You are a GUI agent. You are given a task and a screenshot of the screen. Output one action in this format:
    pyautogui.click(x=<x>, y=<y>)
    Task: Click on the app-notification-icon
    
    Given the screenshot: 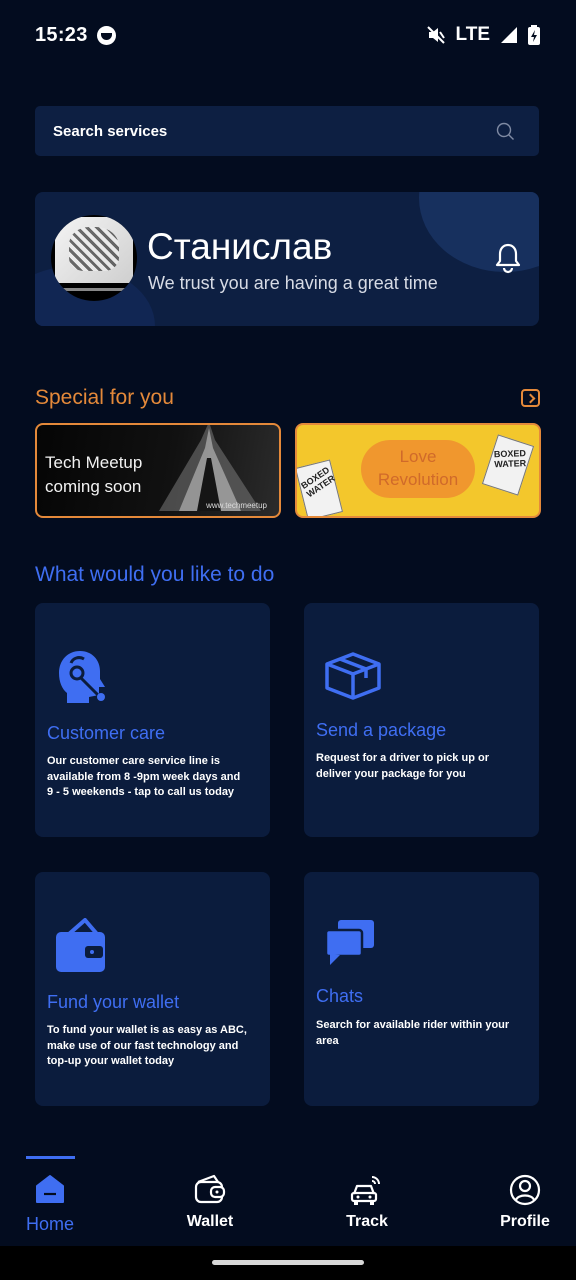 What is the action you would take?
    pyautogui.click(x=106, y=35)
    